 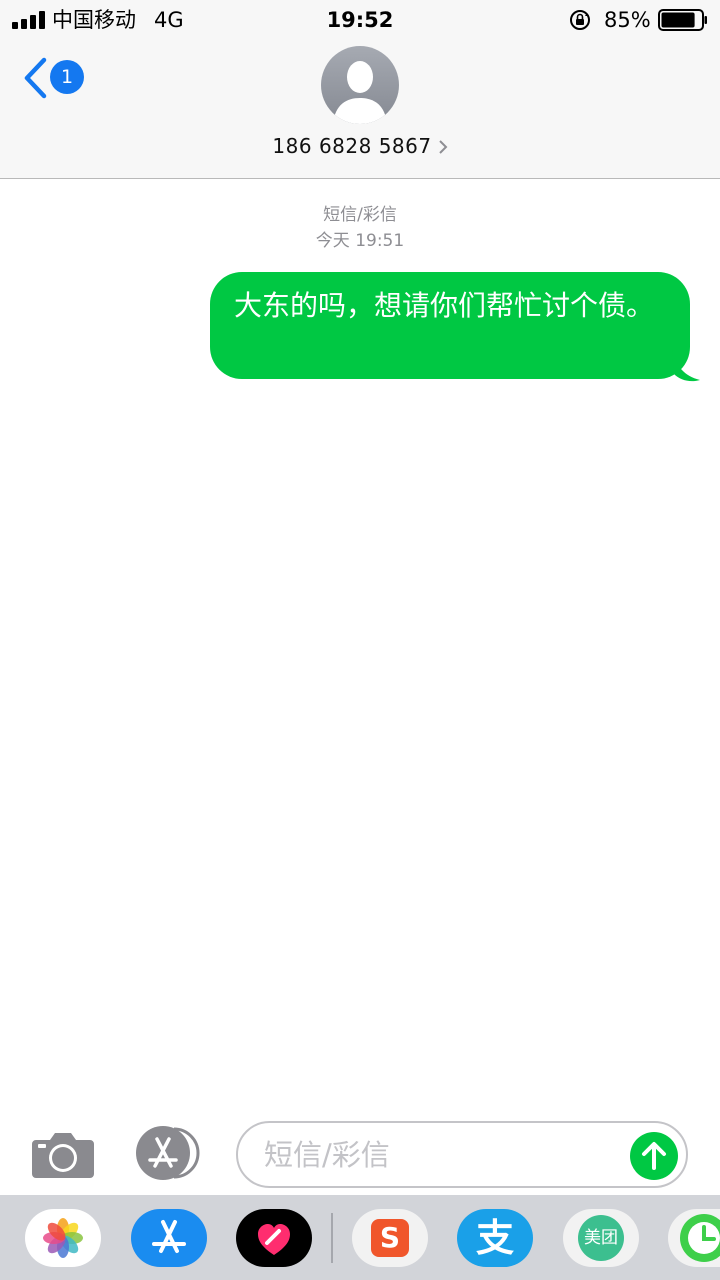 I want to click on meituan-app-icon: 美团, so click(x=601, y=1238).